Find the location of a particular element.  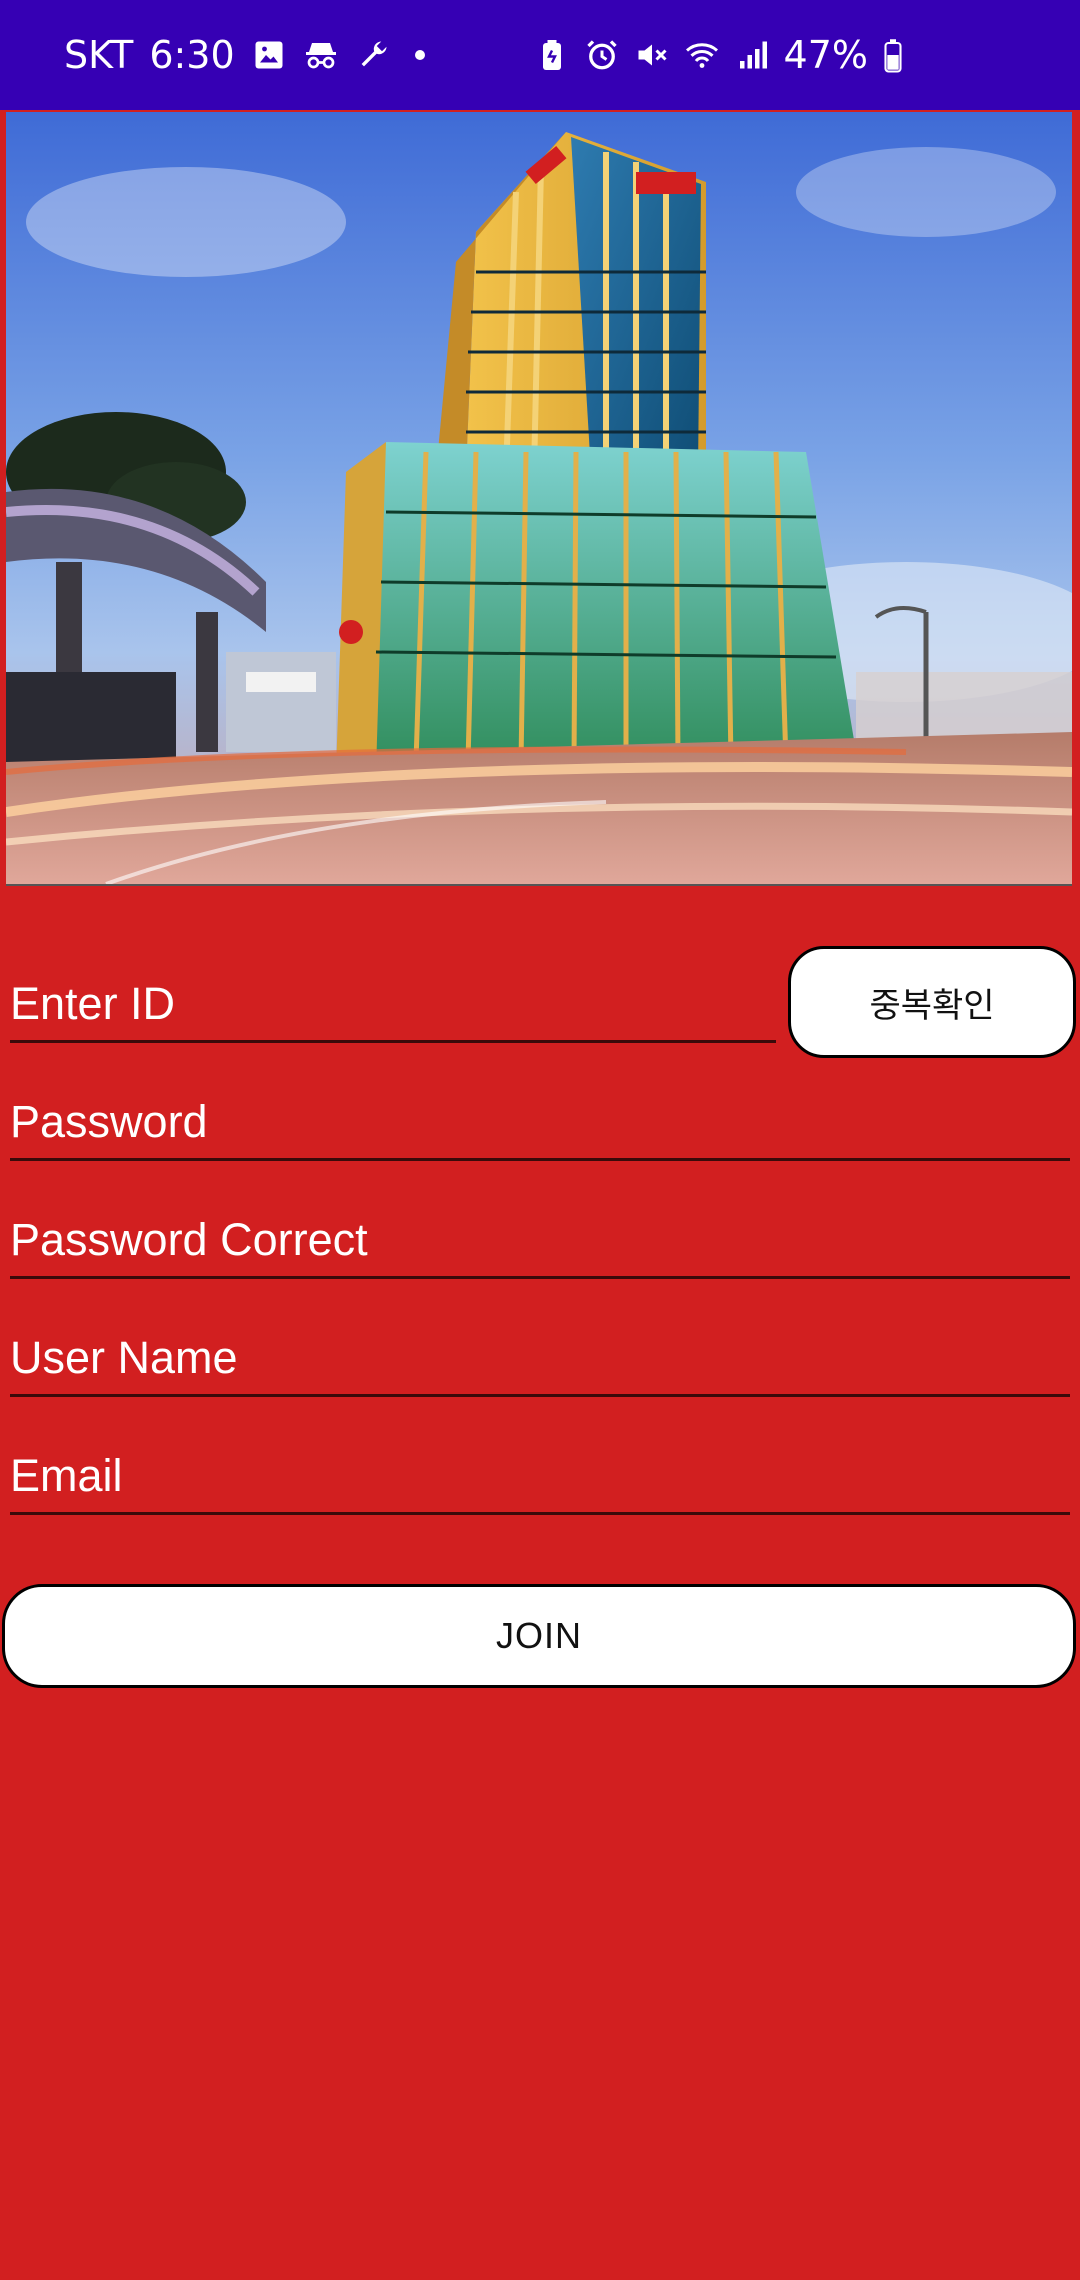

battery-percent: 47% is located at coordinates (825, 55).